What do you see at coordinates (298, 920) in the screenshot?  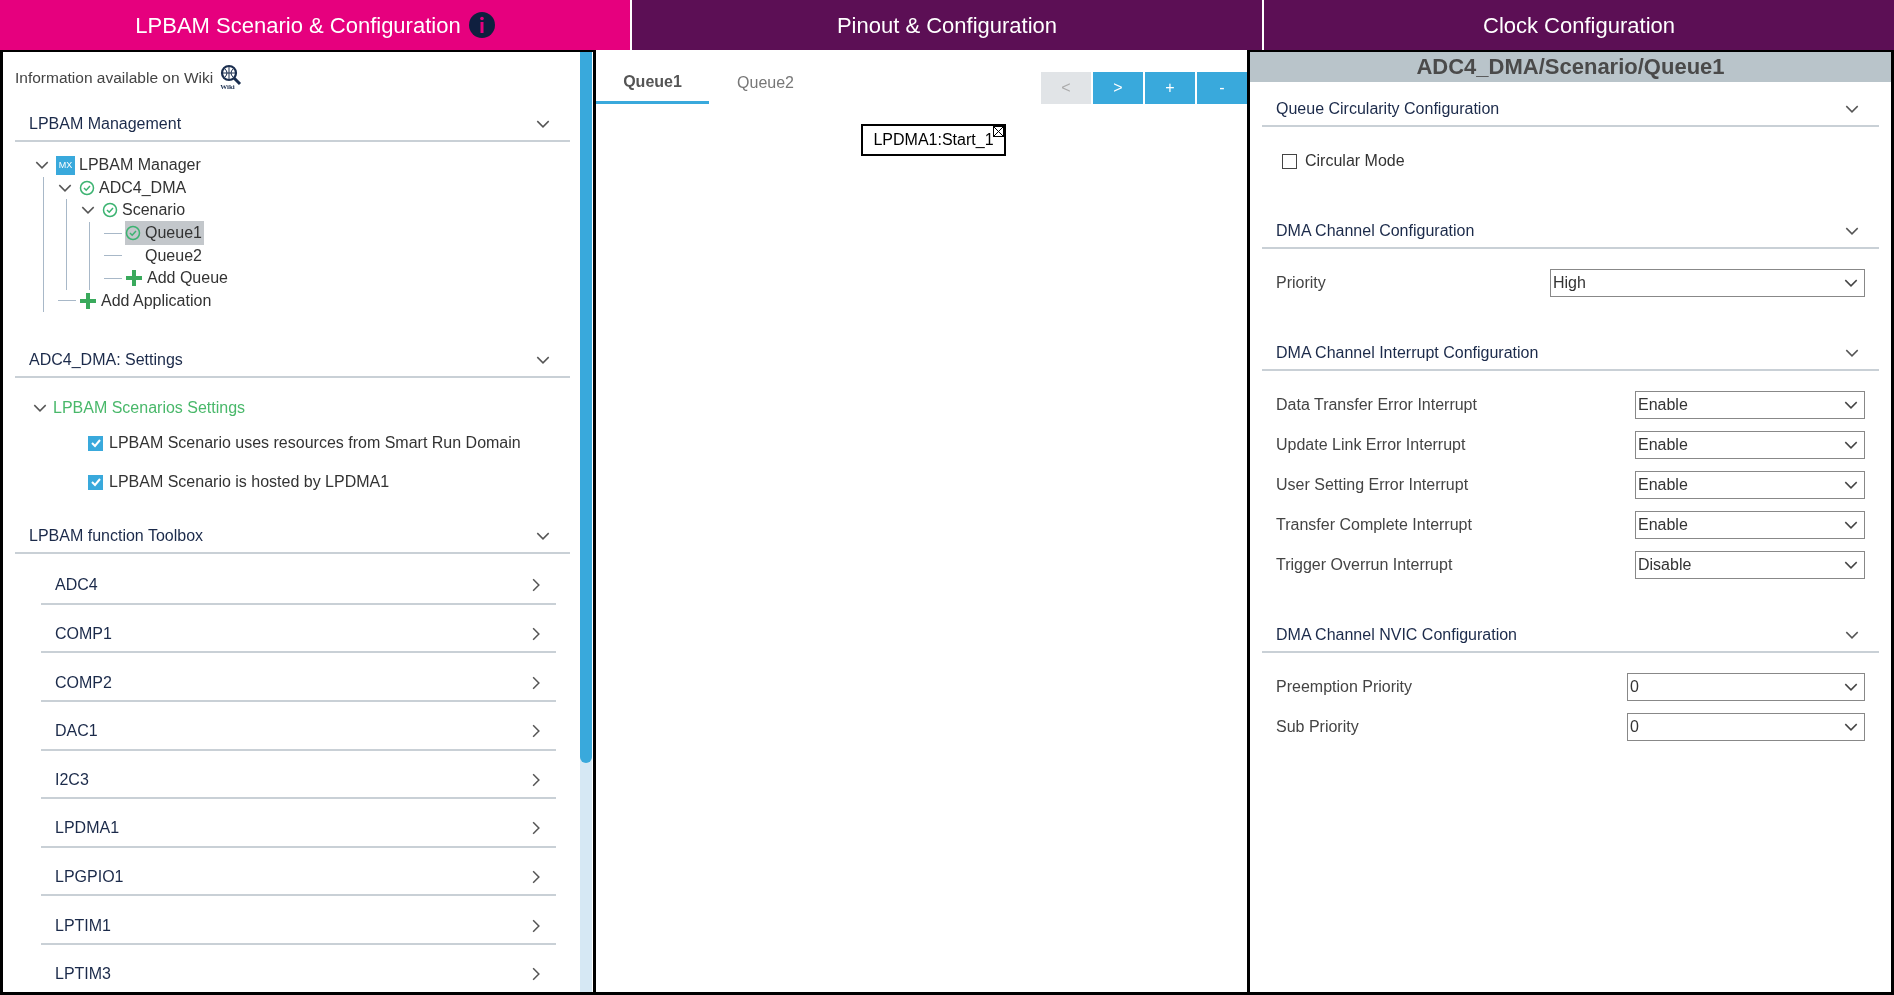 I see `toolbox-item: LPTIM1` at bounding box center [298, 920].